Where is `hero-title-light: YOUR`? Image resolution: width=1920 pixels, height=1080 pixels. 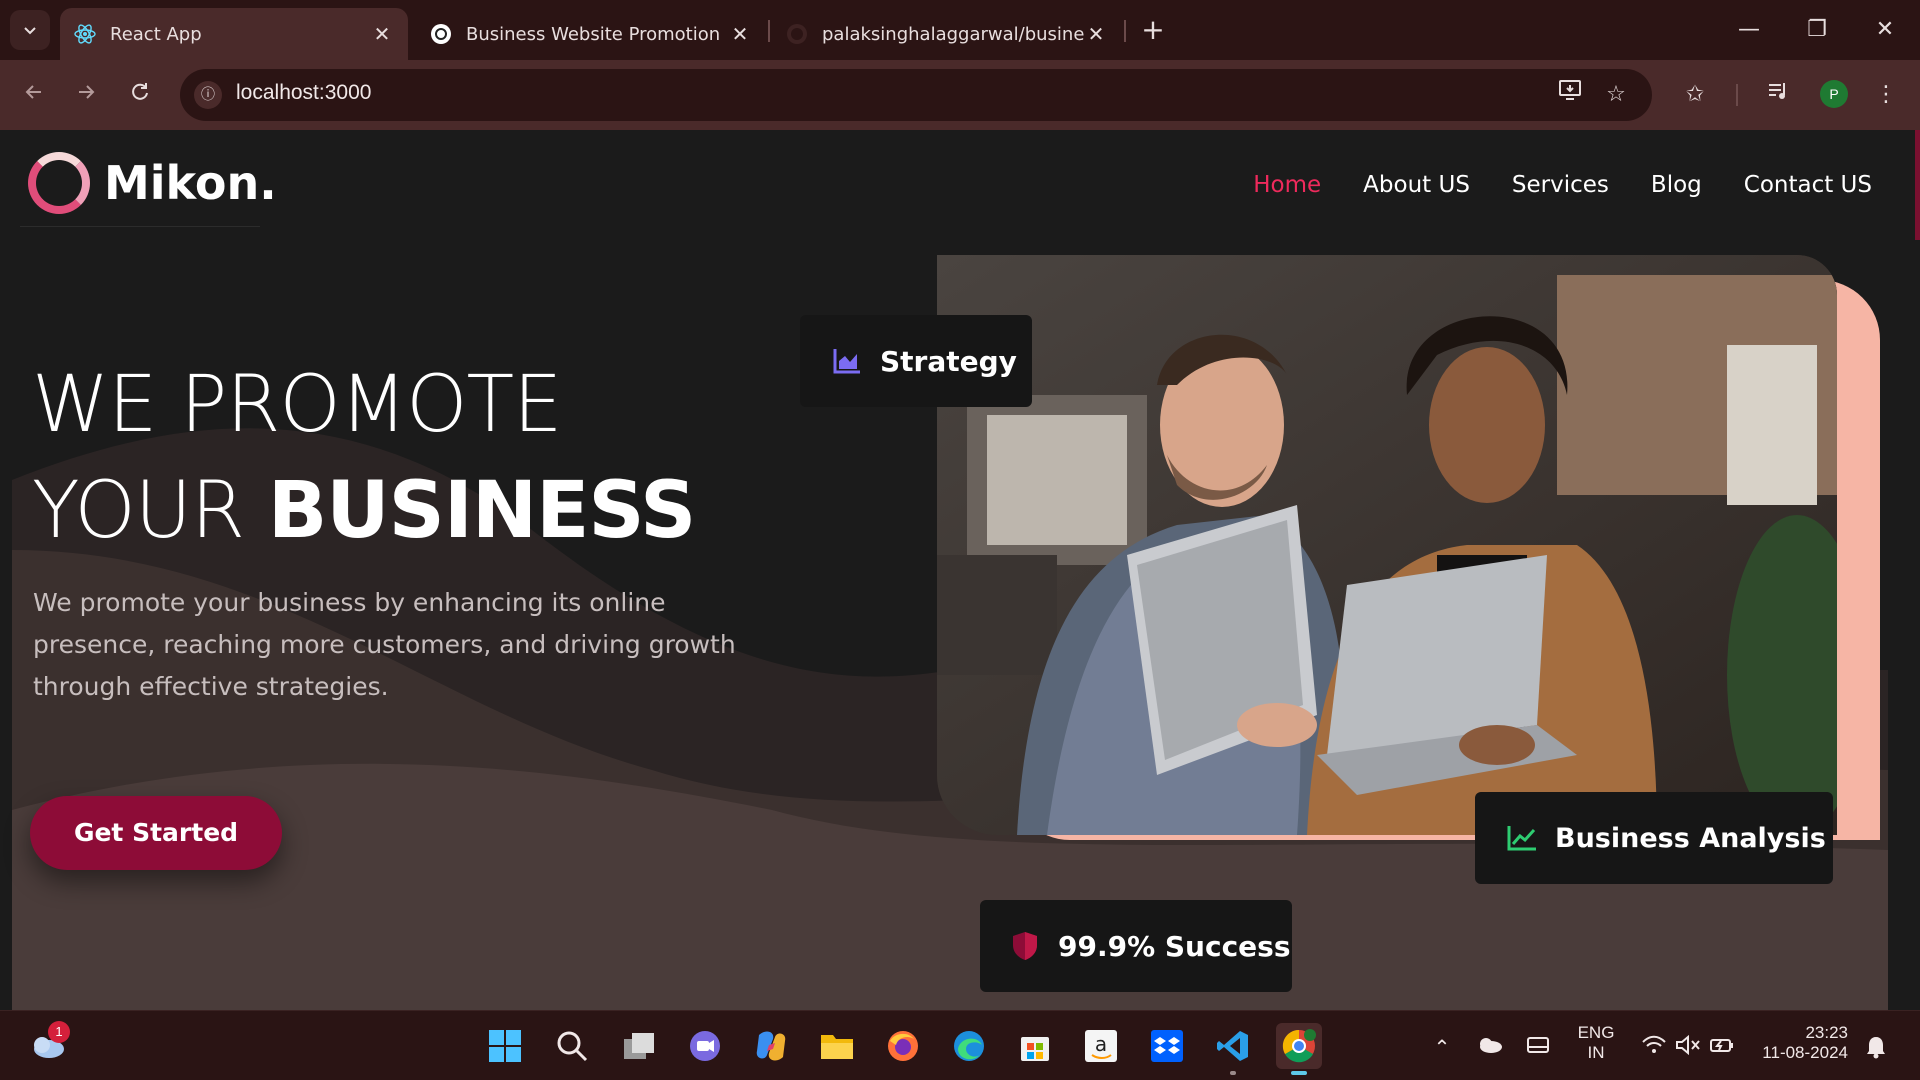
hero-title-light: YOUR is located at coordinates (150, 511).